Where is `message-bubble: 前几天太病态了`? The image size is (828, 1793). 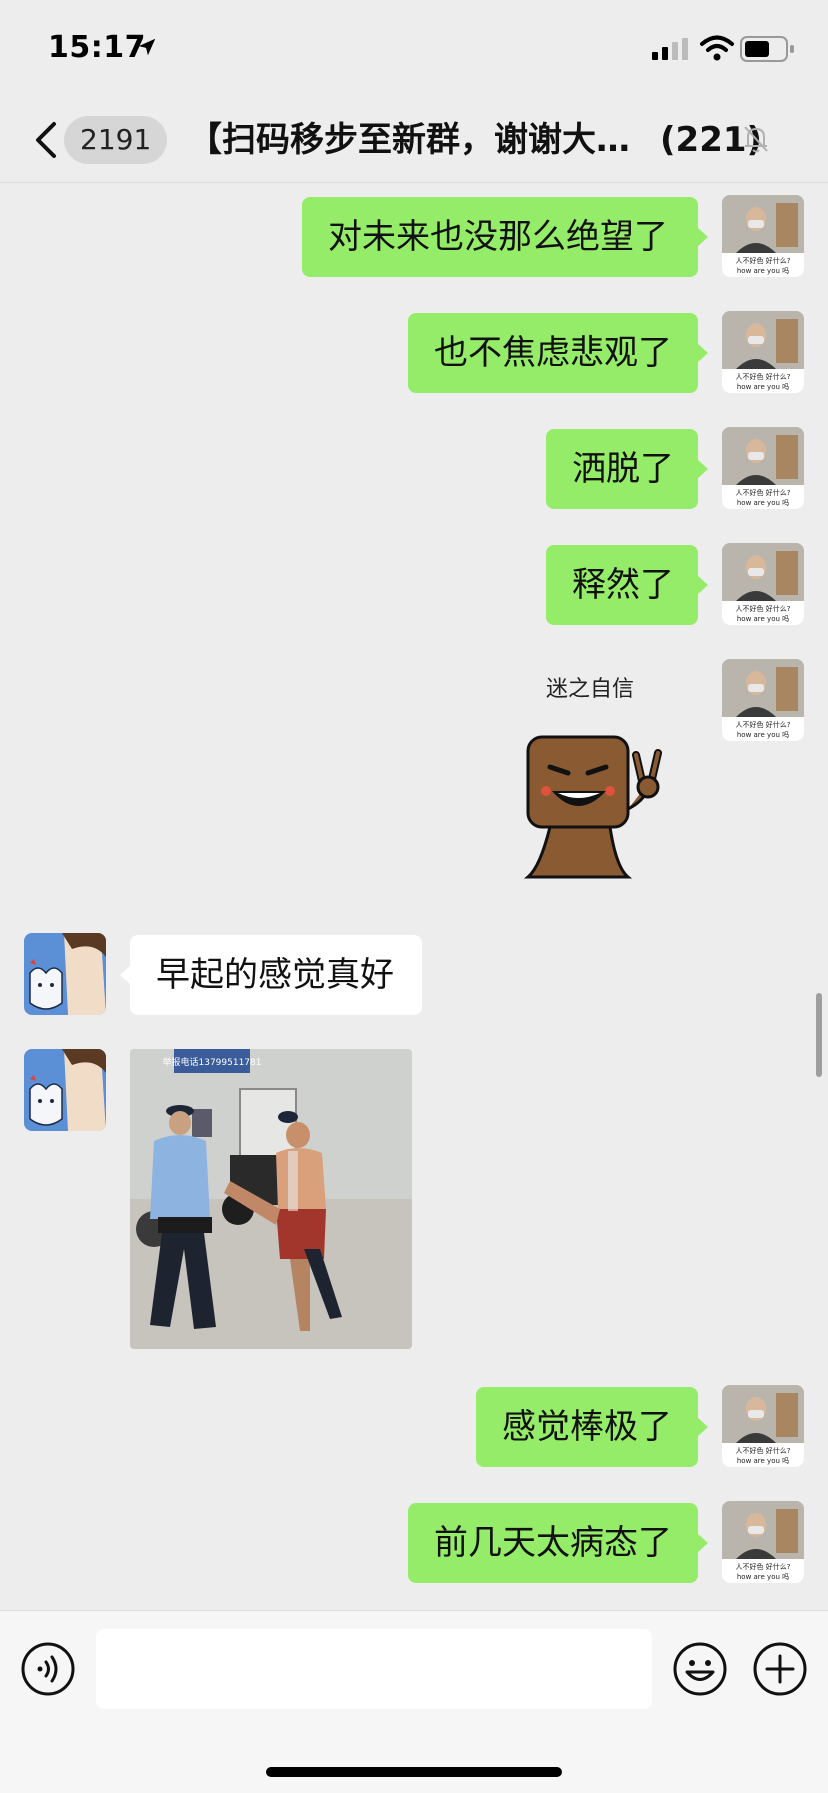
message-bubble: 前几天太病态了 is located at coordinates (558, 1543).